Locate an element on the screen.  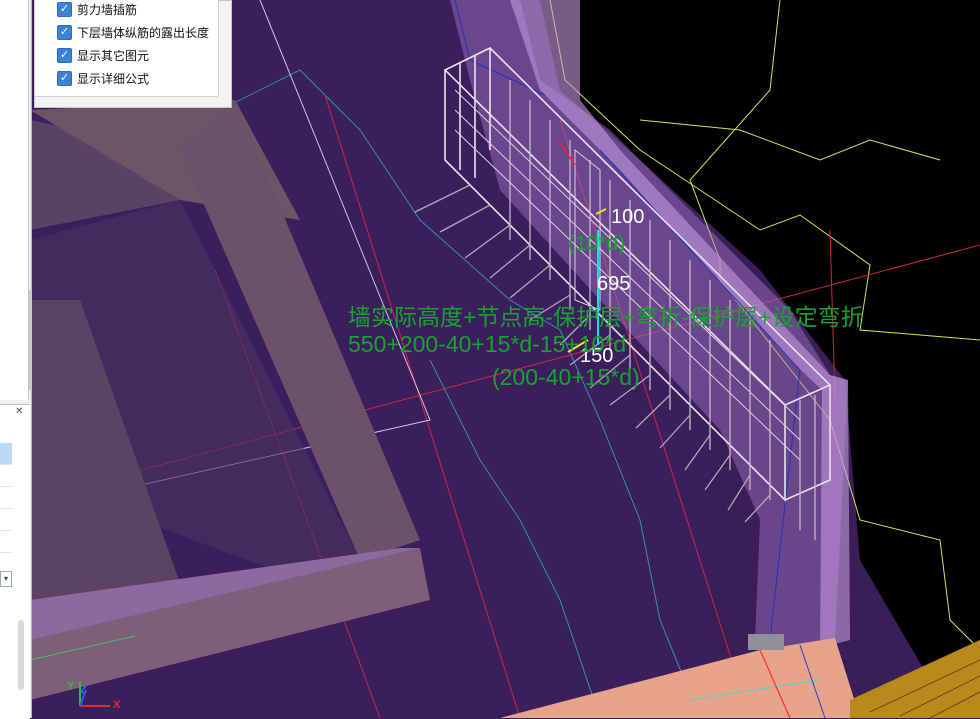
option-label: 显示详细公式 is located at coordinates (113, 78).